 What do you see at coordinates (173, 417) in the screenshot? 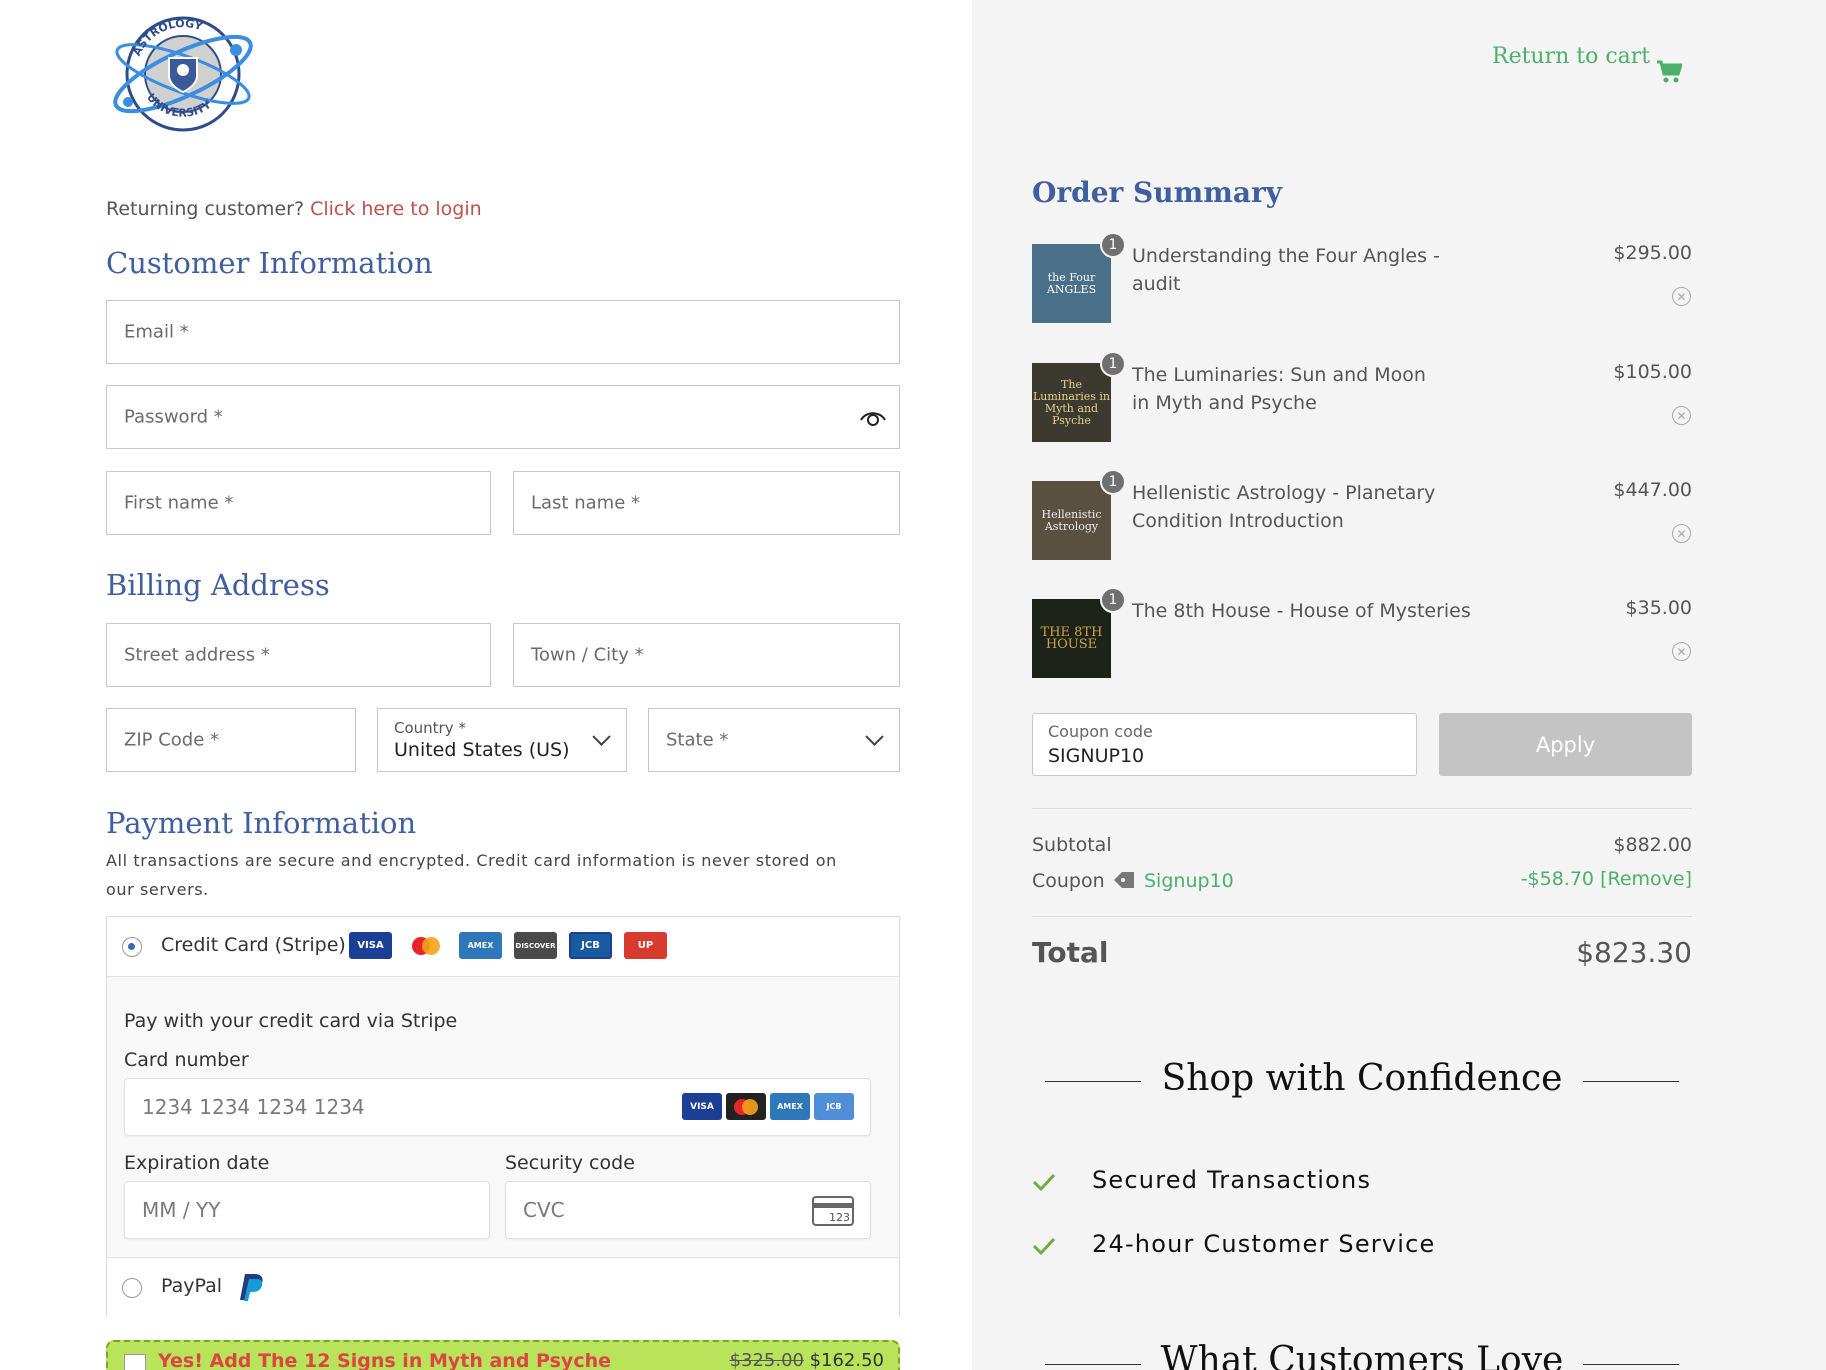
I see `password-placeholder: Password *` at bounding box center [173, 417].